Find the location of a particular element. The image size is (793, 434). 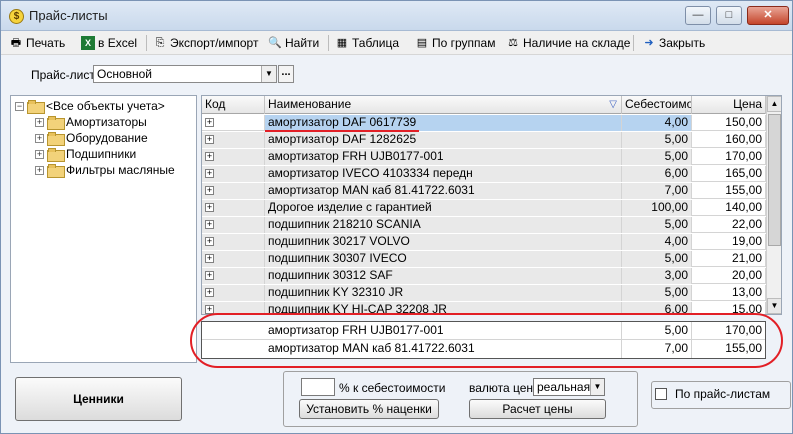

table-row: + амортизатор DAF 0617739 4,00 150,00 is located at coordinates (484, 123).